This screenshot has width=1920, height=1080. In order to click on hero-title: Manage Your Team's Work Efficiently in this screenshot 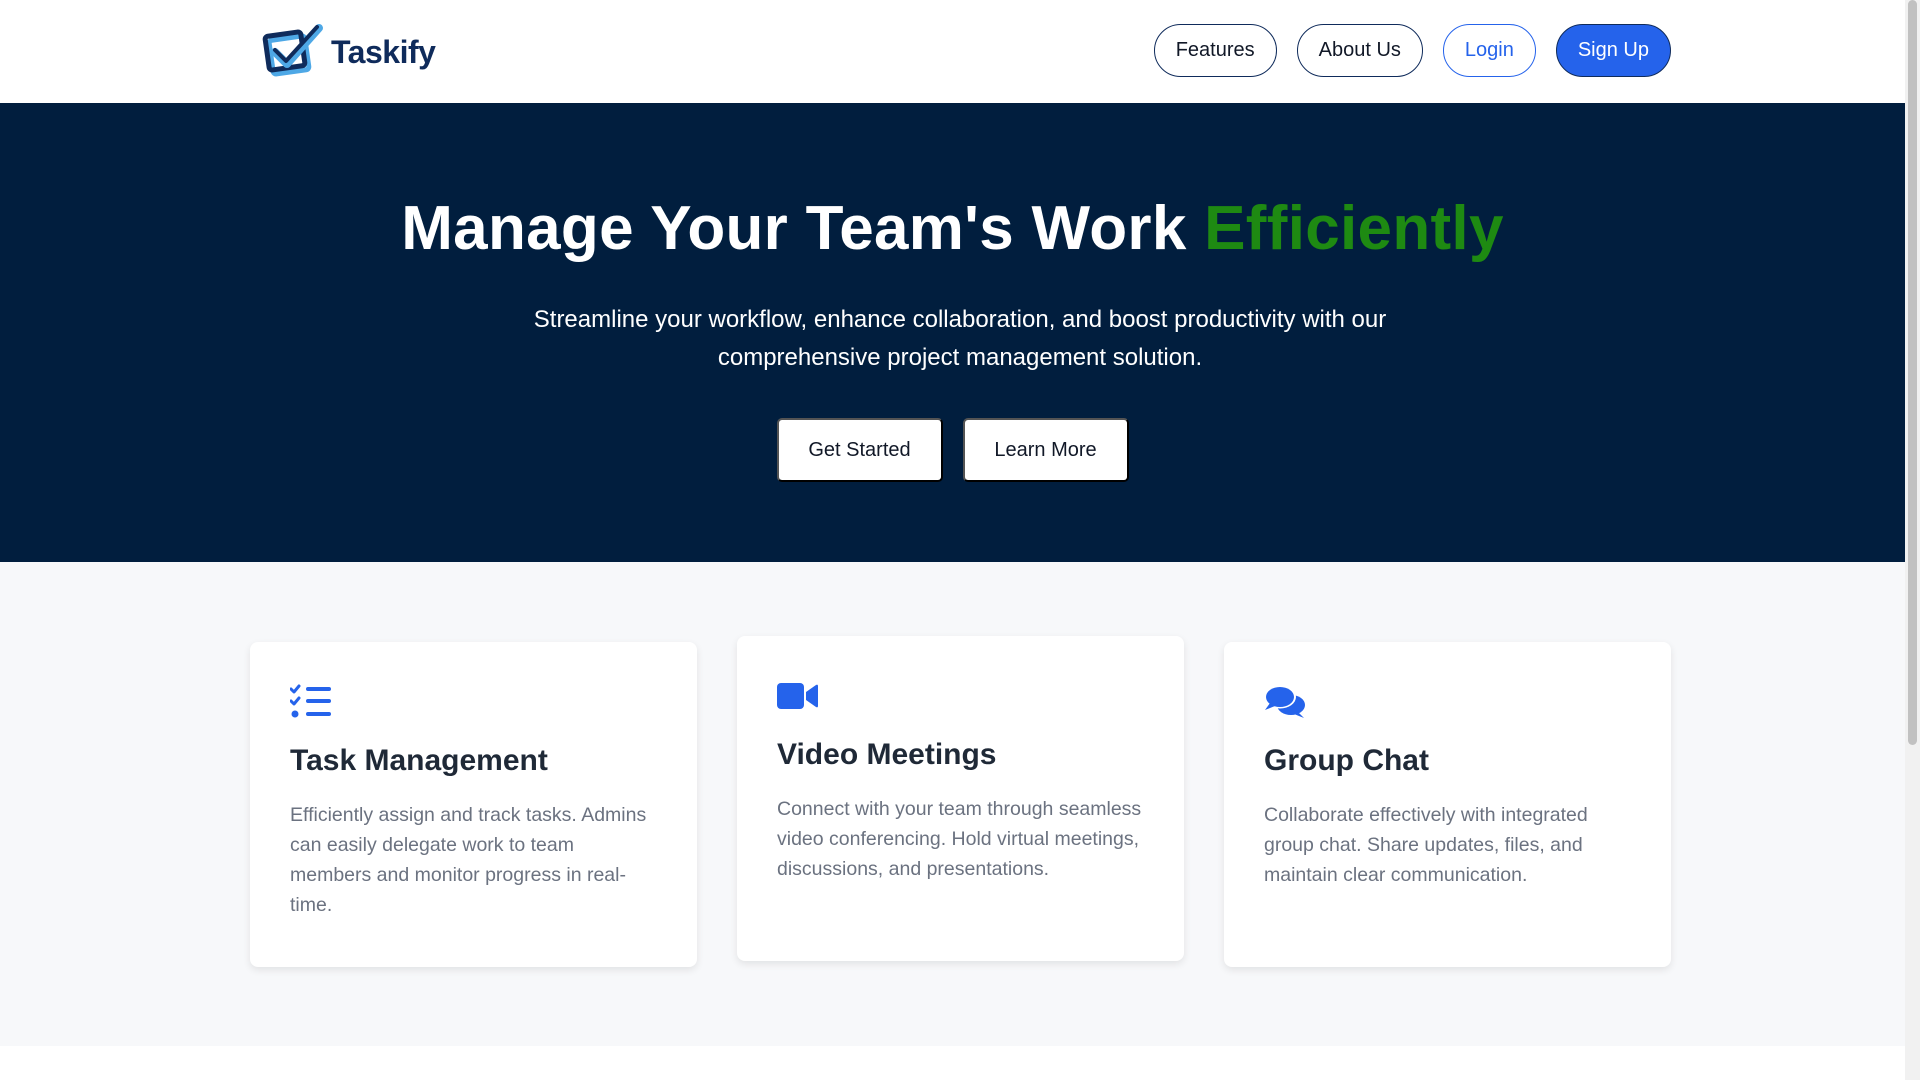, I will do `click(952, 228)`.